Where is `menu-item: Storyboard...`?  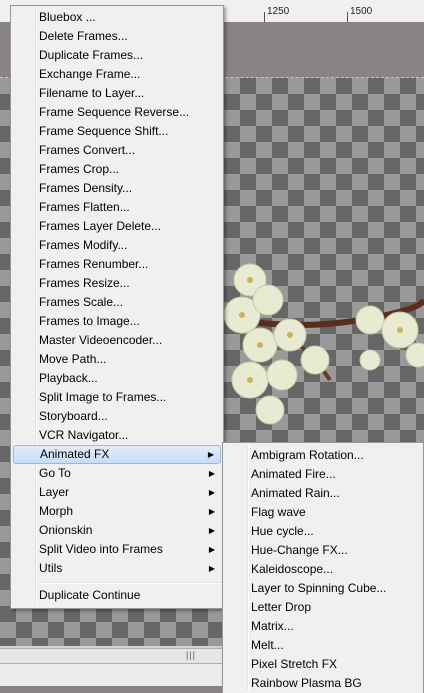
menu-item: Storyboard... is located at coordinates (117, 416).